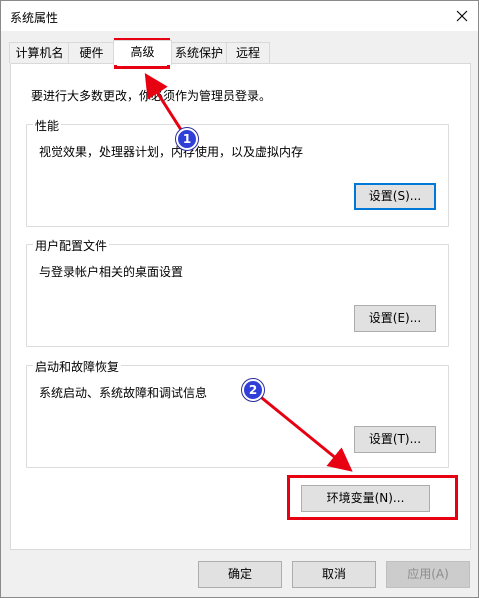 The height and width of the screenshot is (598, 479). What do you see at coordinates (151, 96) in the screenshot?
I see `admin-notice: 要进行大多数更改，你必须作为管理员登录。` at bounding box center [151, 96].